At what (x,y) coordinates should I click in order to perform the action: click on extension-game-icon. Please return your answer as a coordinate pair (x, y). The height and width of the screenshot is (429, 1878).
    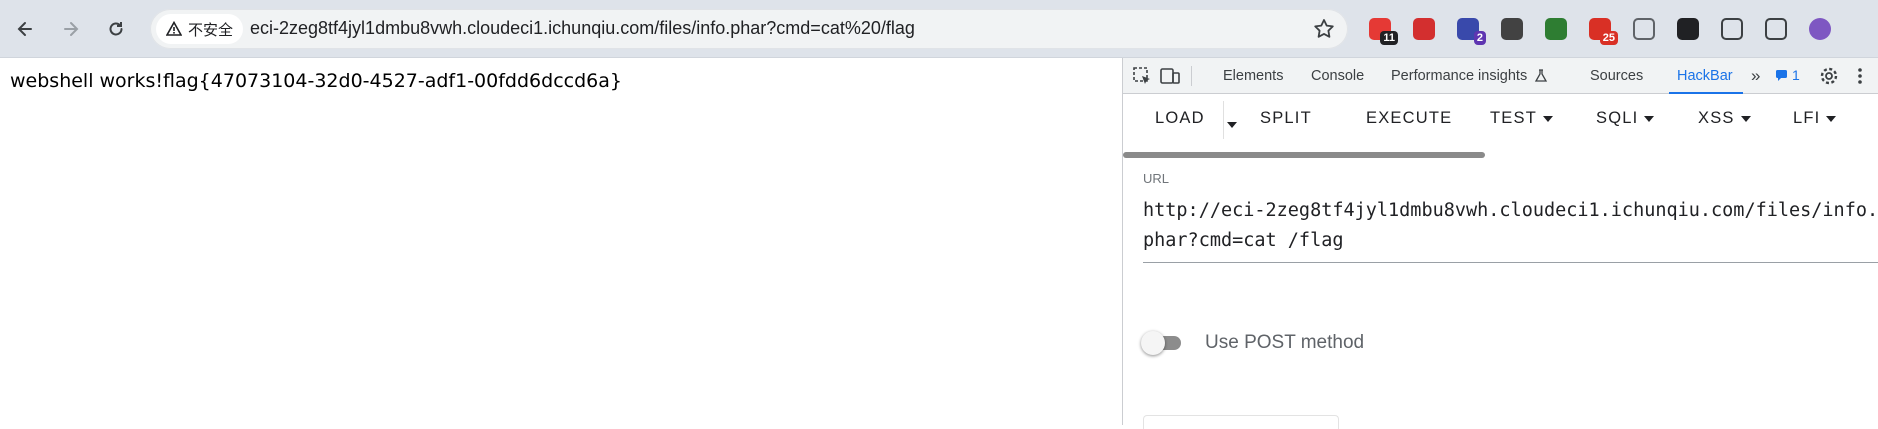
    Looking at the image, I should click on (1688, 29).